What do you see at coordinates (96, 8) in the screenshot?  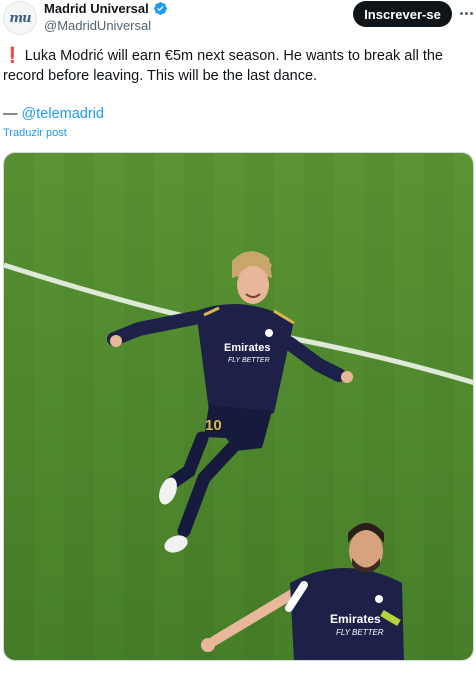 I see `display-name: Madrid Universal` at bounding box center [96, 8].